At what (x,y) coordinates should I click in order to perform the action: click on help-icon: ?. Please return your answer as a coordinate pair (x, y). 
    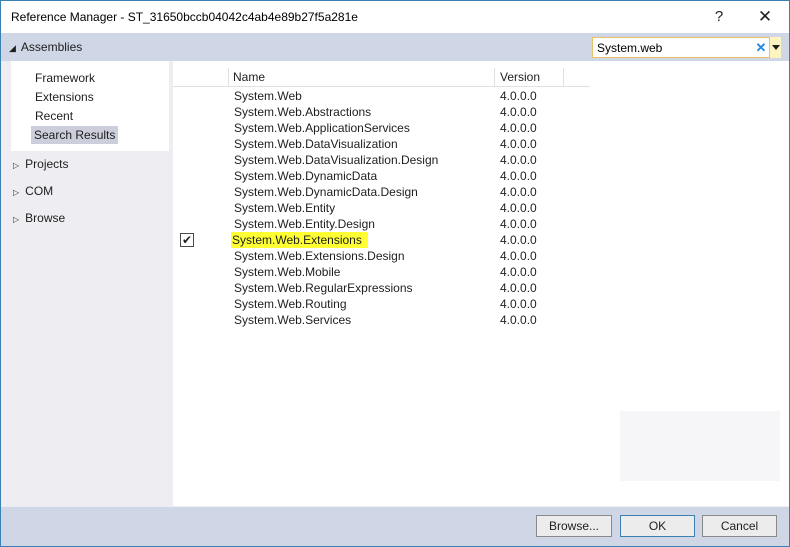
    Looking at the image, I should click on (719, 17).